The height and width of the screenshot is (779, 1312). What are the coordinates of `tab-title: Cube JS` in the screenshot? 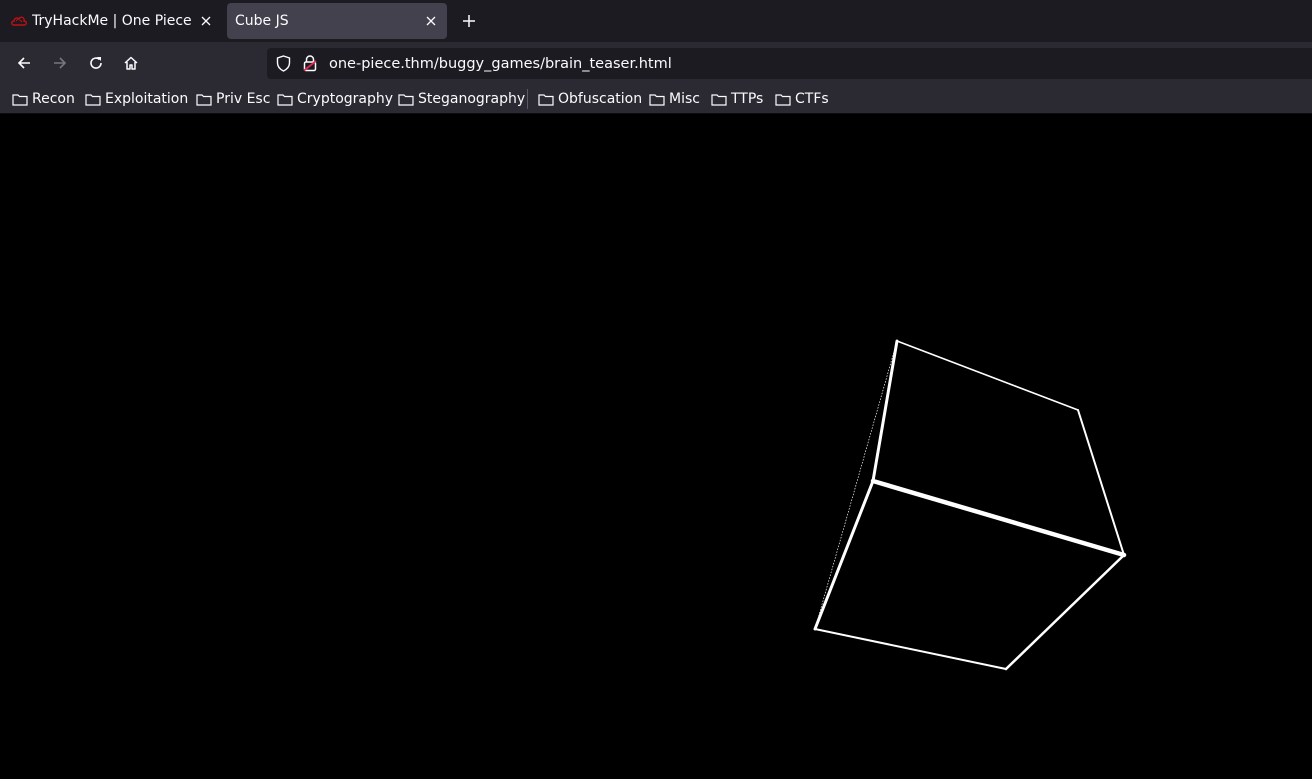 It's located at (262, 21).